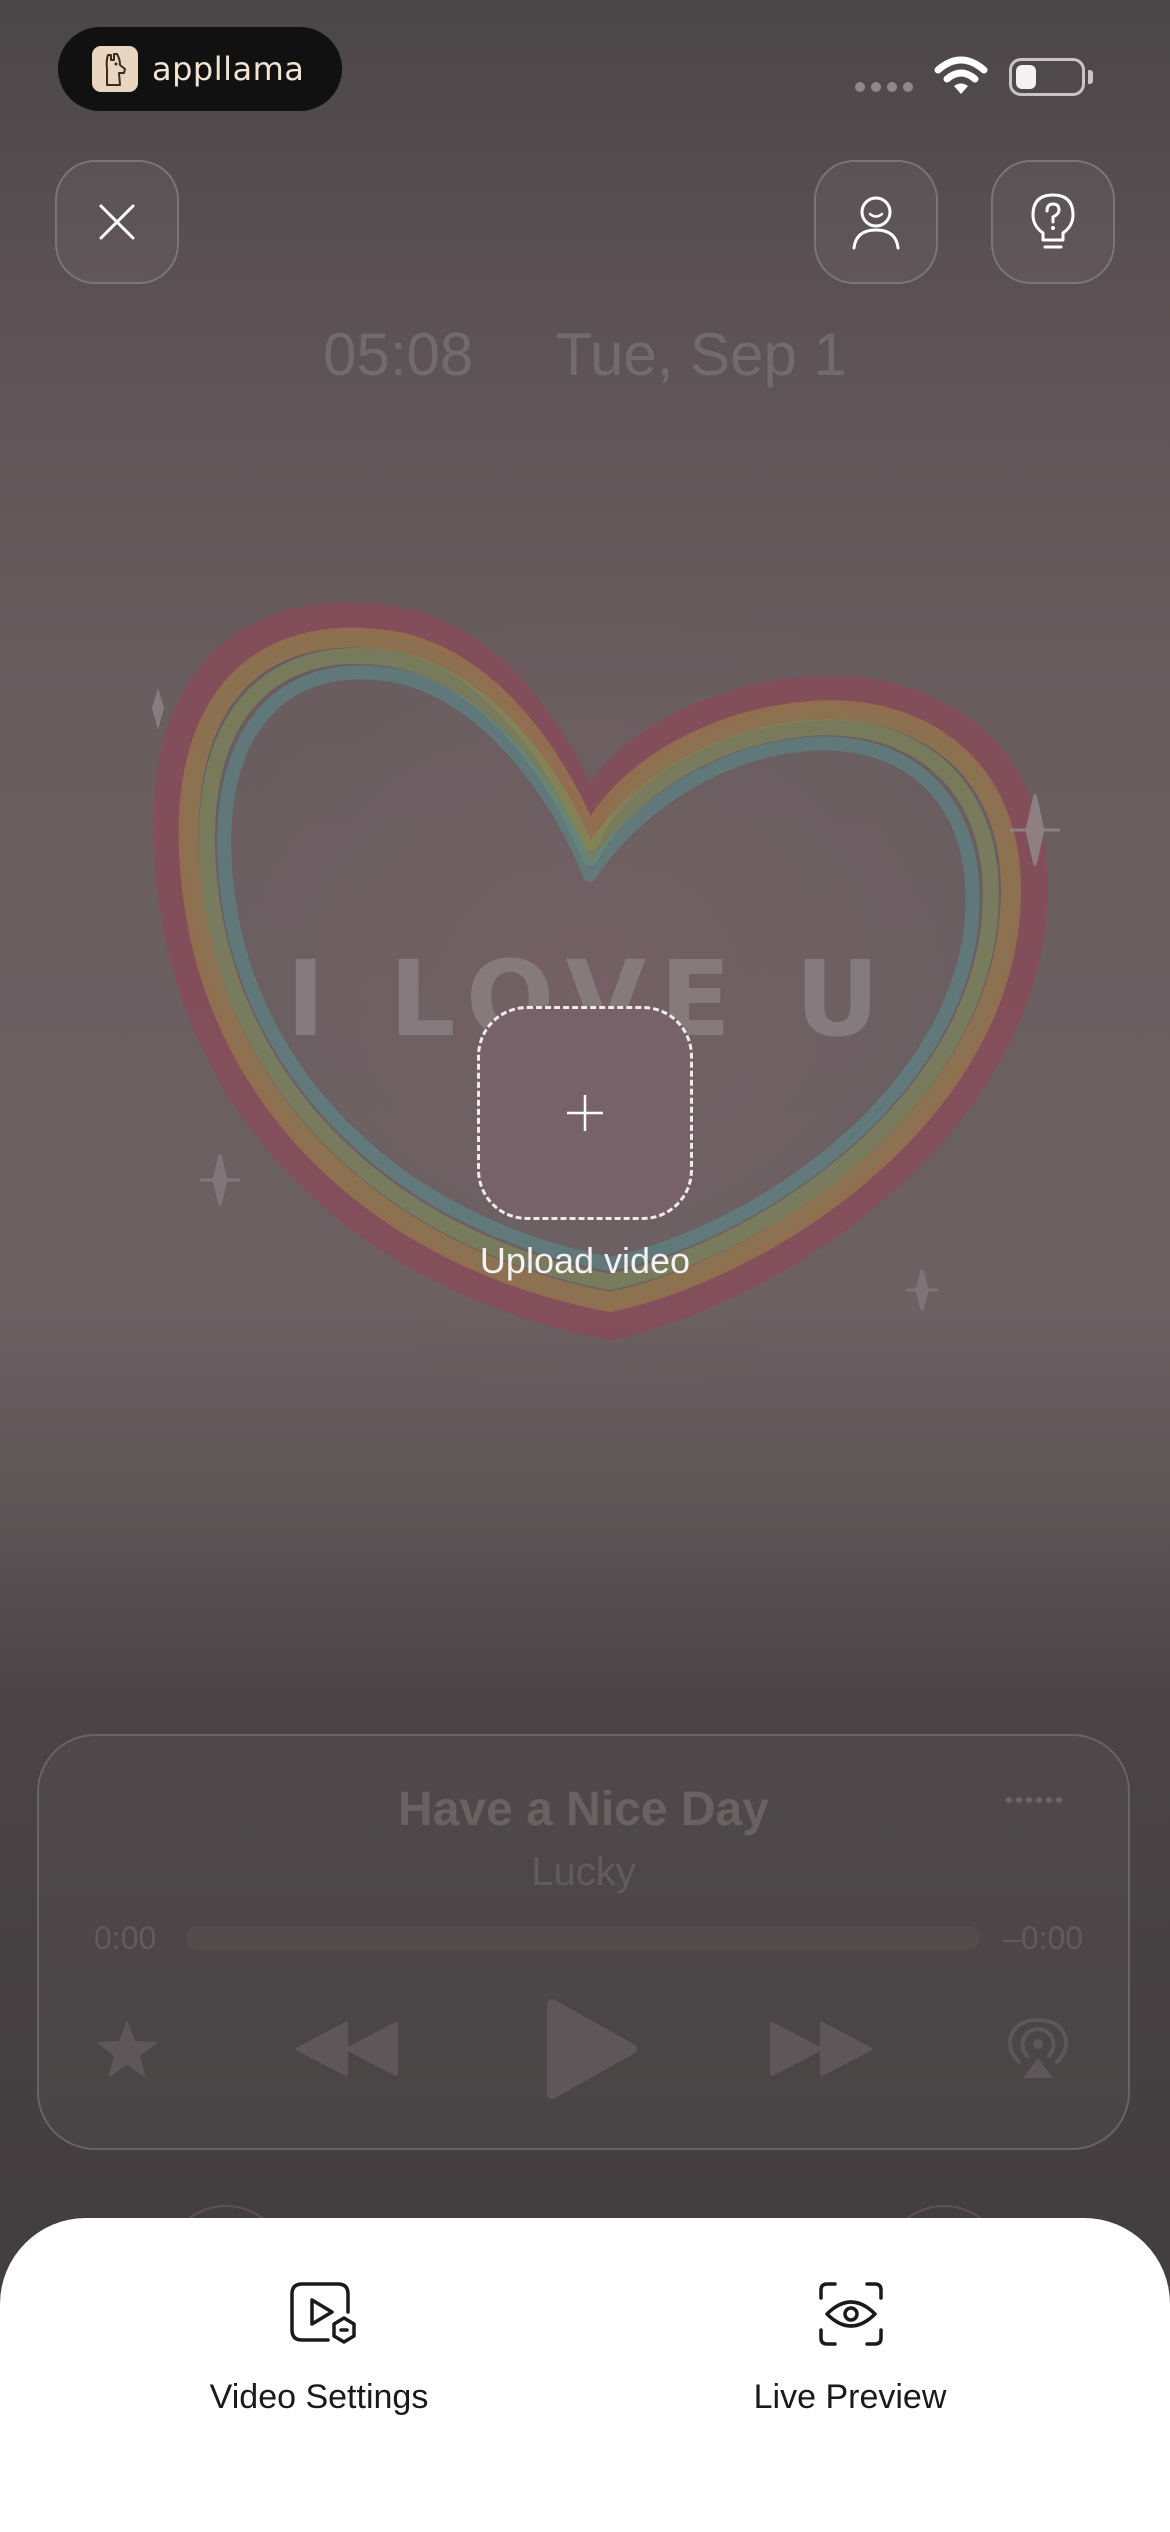 Image resolution: width=1170 pixels, height=2532 pixels. What do you see at coordinates (1043, 1938) in the screenshot?
I see `time-remaining: –0:00` at bounding box center [1043, 1938].